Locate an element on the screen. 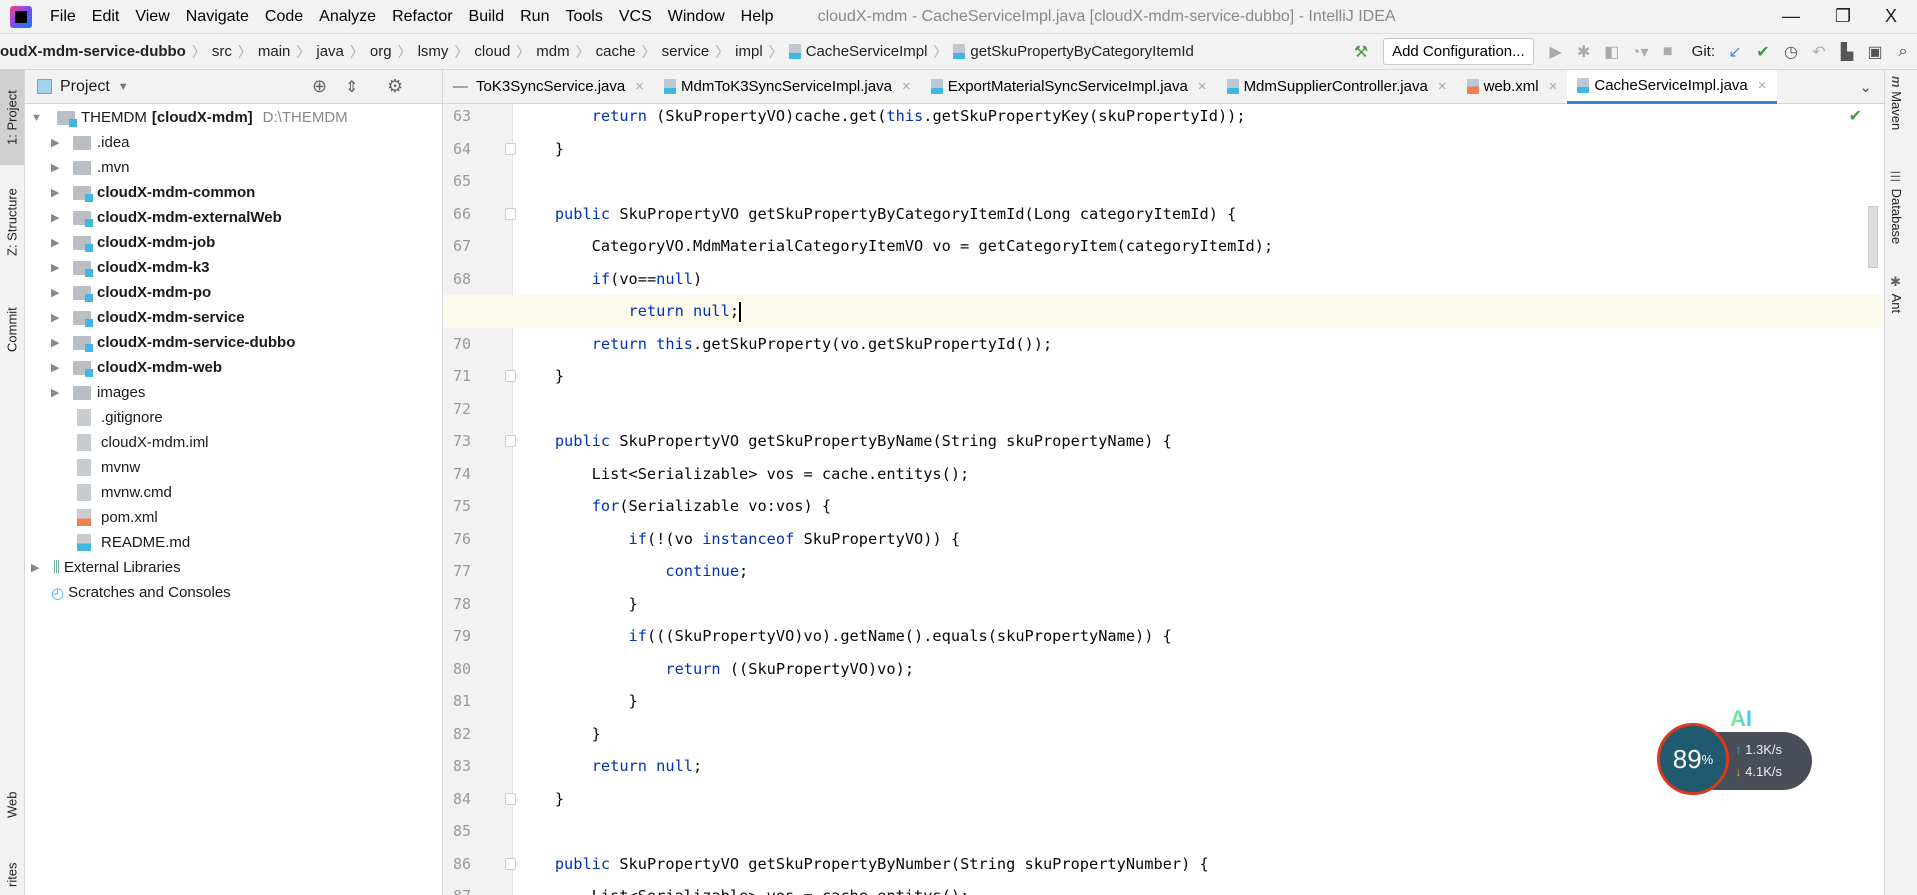  close-button: X is located at coordinates (1891, 16).